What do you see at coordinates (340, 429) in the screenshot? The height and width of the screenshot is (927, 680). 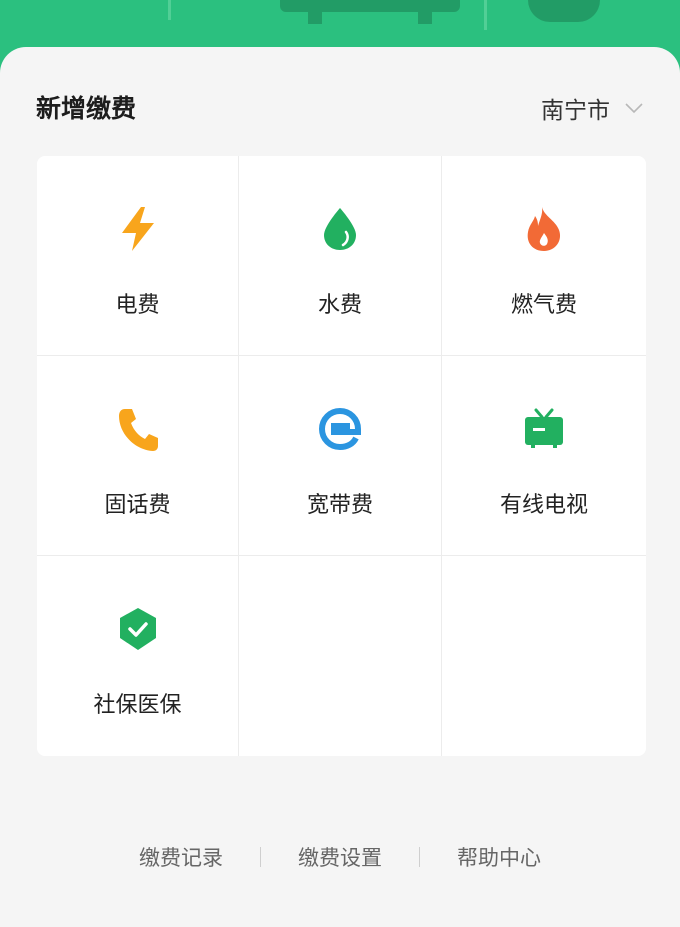 I see `browser-e-icon` at bounding box center [340, 429].